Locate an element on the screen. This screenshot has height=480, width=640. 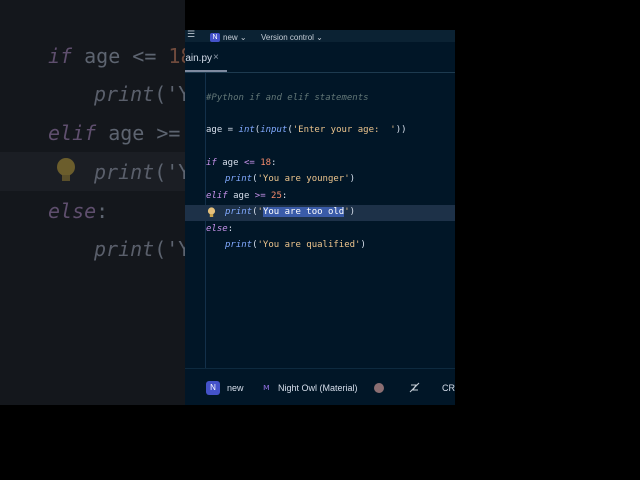
code-line-print-qualified: print('You are qualified') is located at coordinates (295, 245).